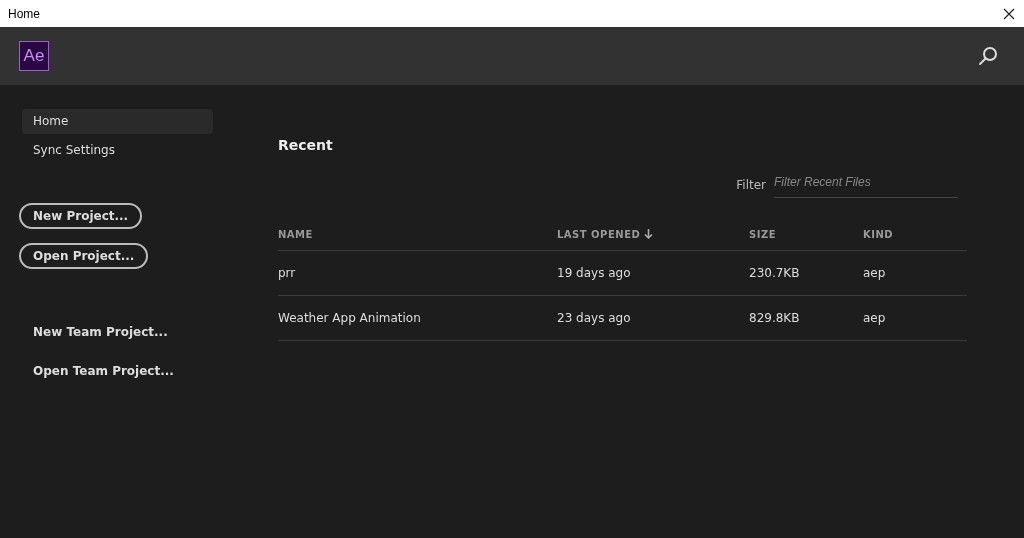  What do you see at coordinates (287, 273) in the screenshot?
I see `table-cell-text: prr` at bounding box center [287, 273].